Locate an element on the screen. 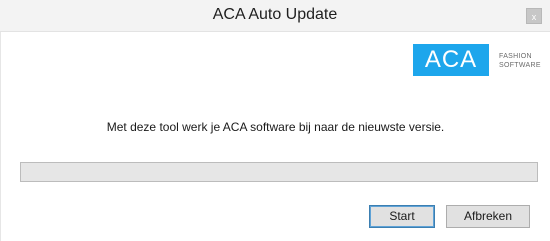  logo-sub-line2: SOFTWARE is located at coordinates (520, 65).